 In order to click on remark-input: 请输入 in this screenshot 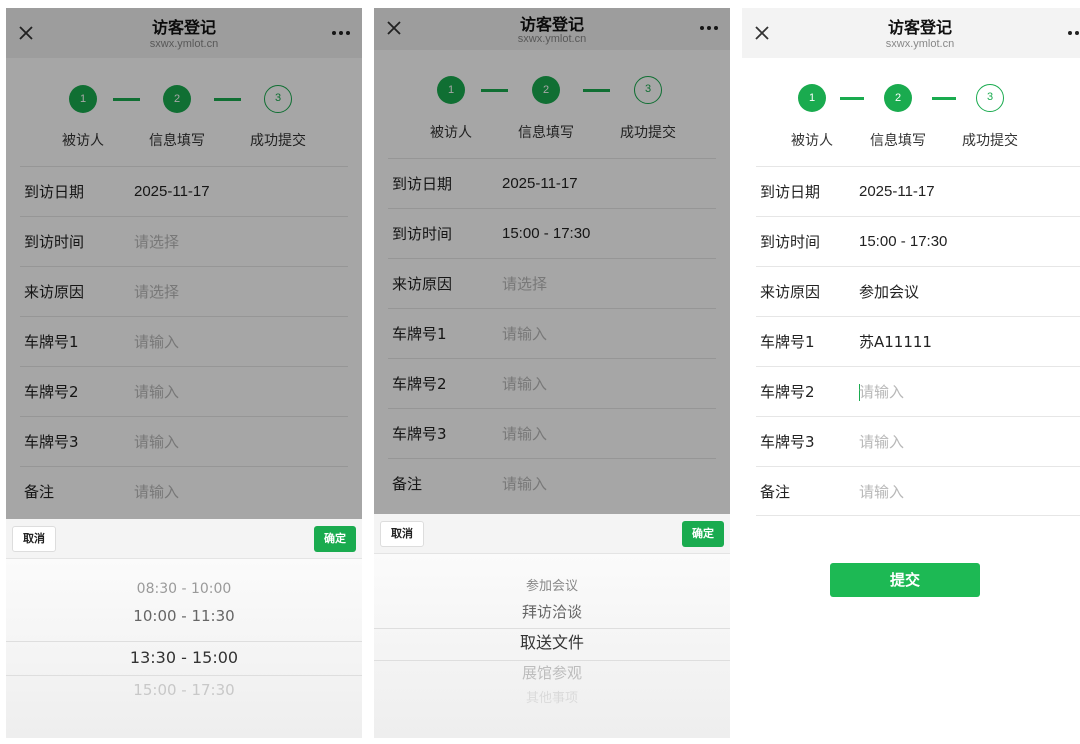, I will do `click(881, 492)`.